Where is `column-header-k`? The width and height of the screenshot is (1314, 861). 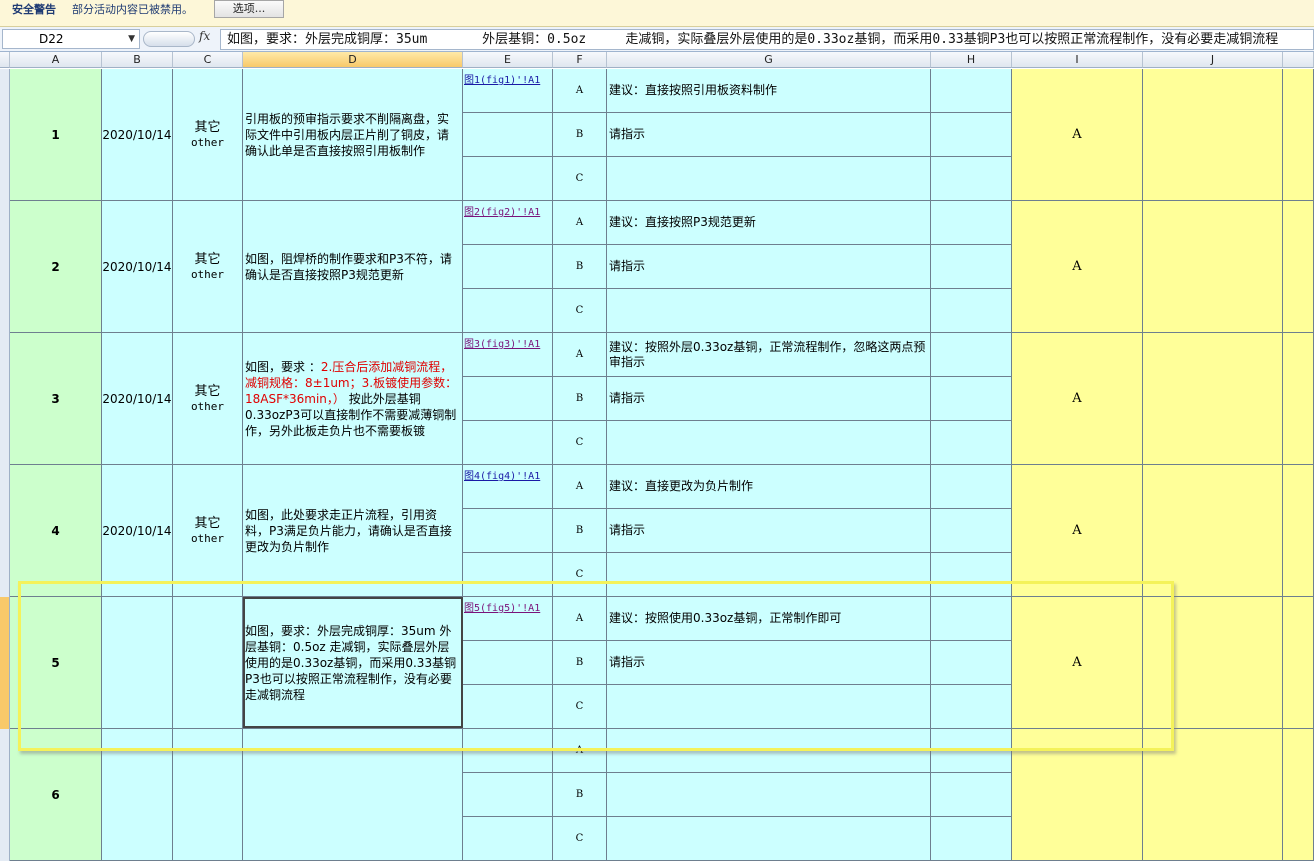
column-header-k is located at coordinates (1298, 60).